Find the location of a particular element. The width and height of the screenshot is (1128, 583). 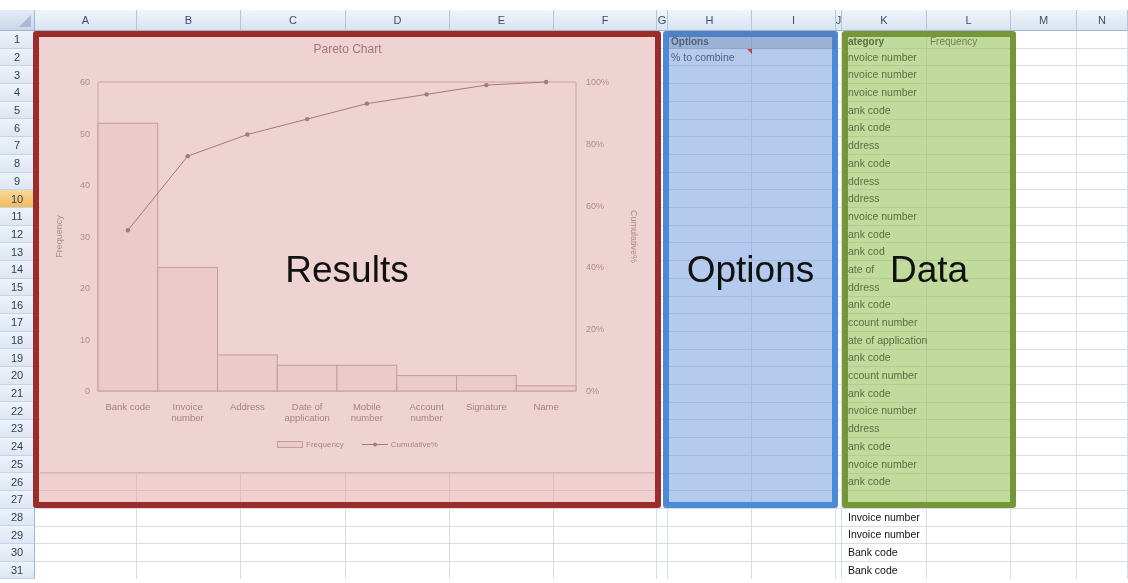

column-header: M is located at coordinates (1044, 20).